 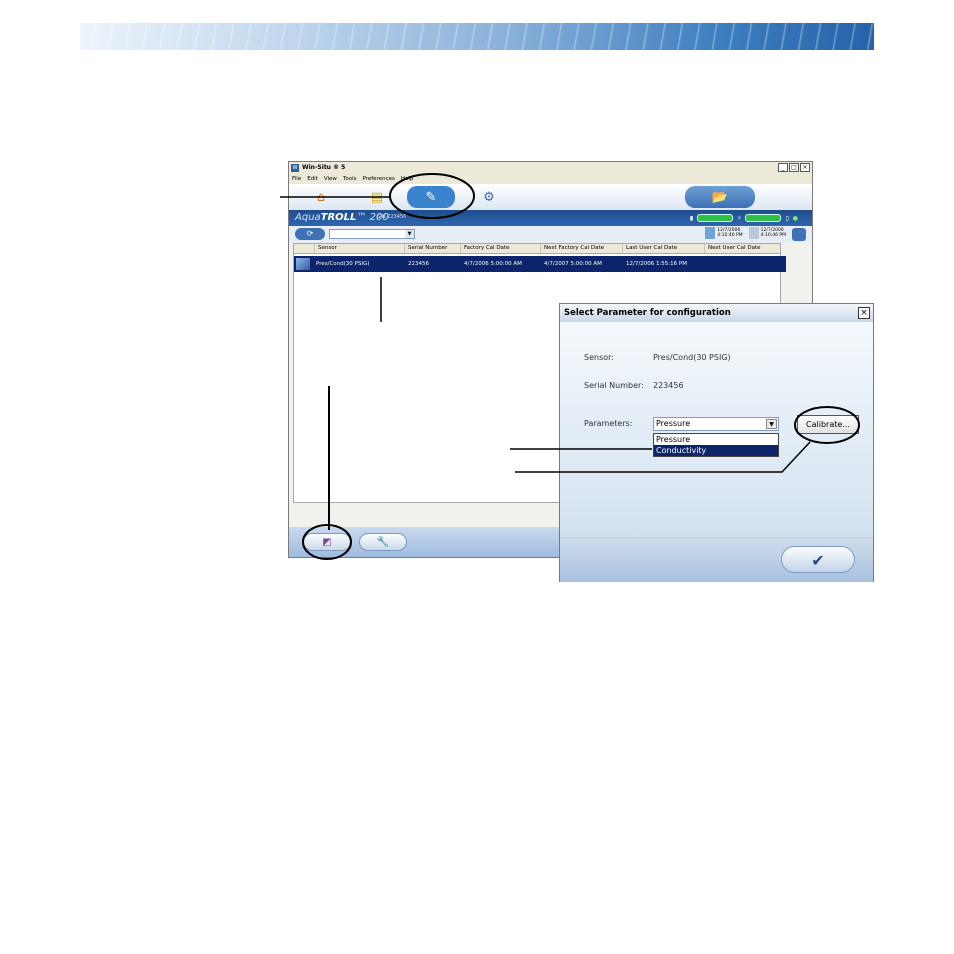 I want to click on parameters-label: Parameters:, so click(x=608, y=423).